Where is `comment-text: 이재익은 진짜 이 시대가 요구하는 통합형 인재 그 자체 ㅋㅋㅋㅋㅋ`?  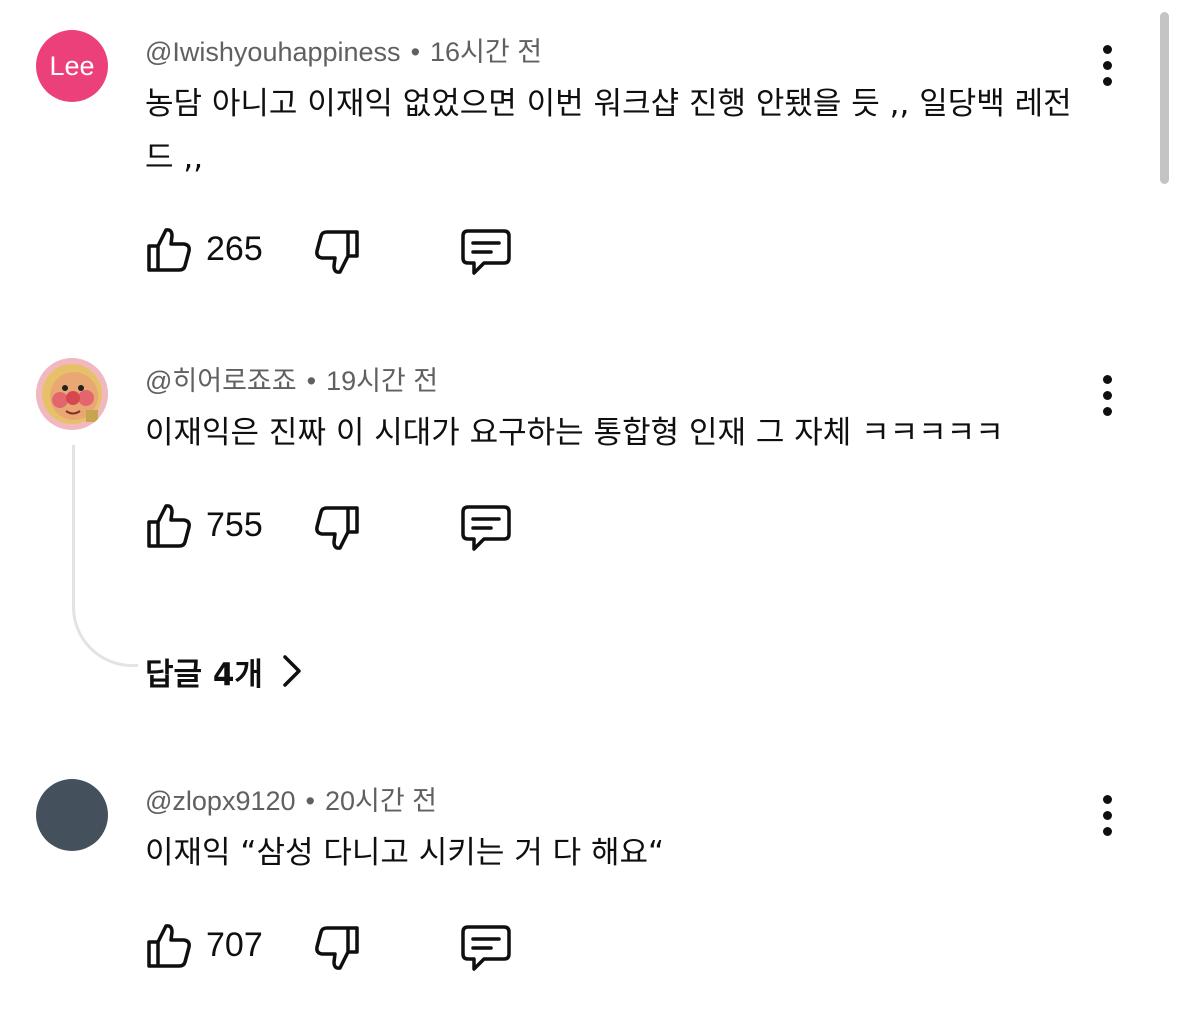 comment-text: 이재익은 진짜 이 시대가 요구하는 통합형 인재 그 자체 ㅋㅋㅋㅋㅋ is located at coordinates (574, 433).